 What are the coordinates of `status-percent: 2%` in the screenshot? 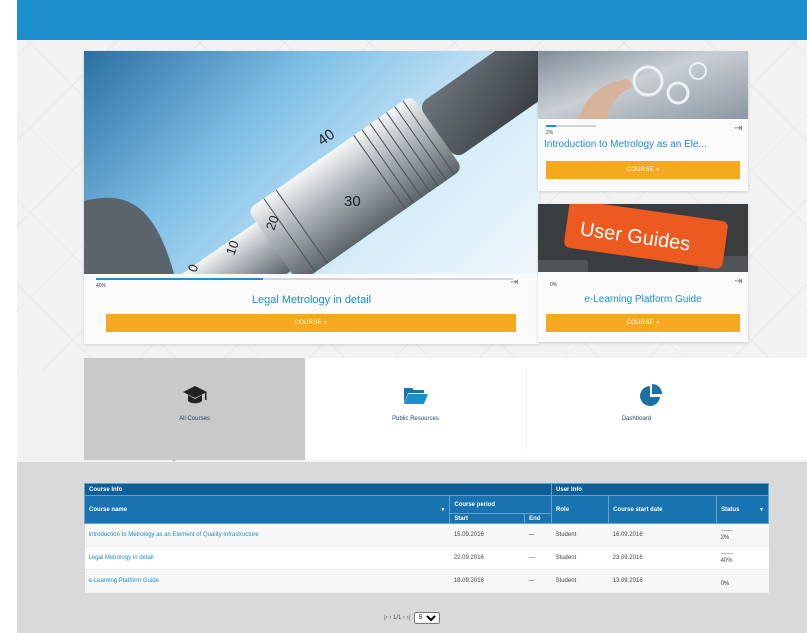 It's located at (725, 538).